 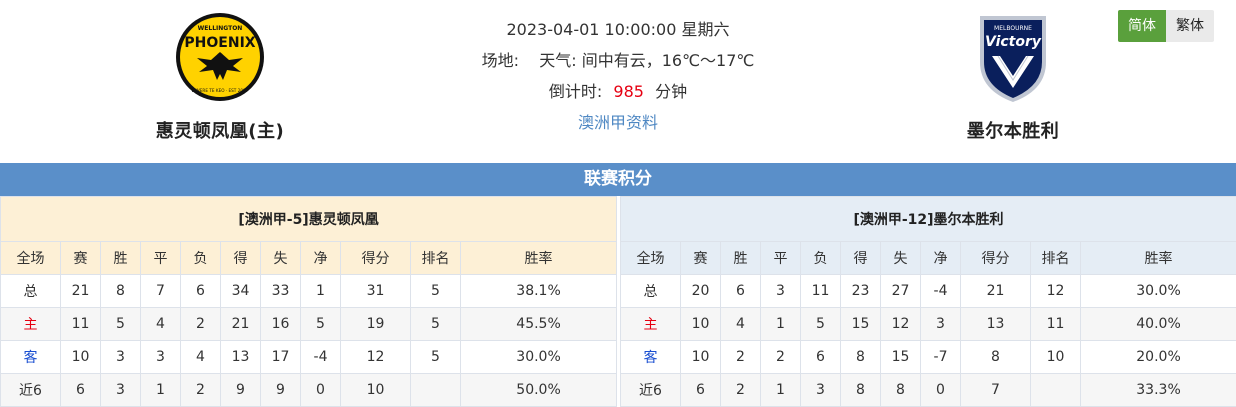 I want to click on away-team-logo: MELBOURNE Victory, so click(x=1013, y=57).